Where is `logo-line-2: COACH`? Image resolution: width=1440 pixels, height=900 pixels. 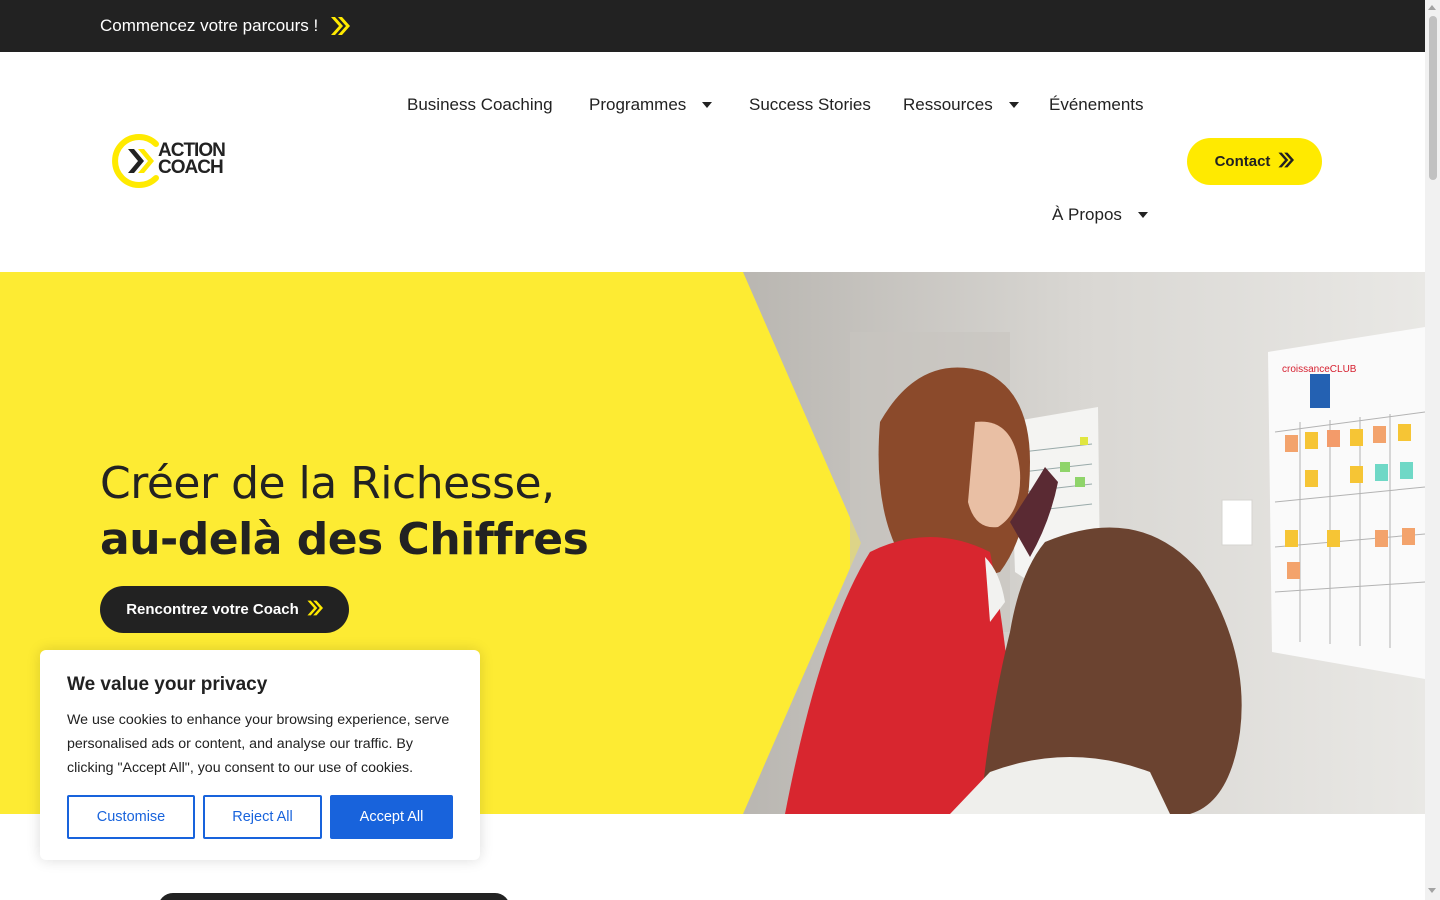 logo-line-2: COACH is located at coordinates (191, 167).